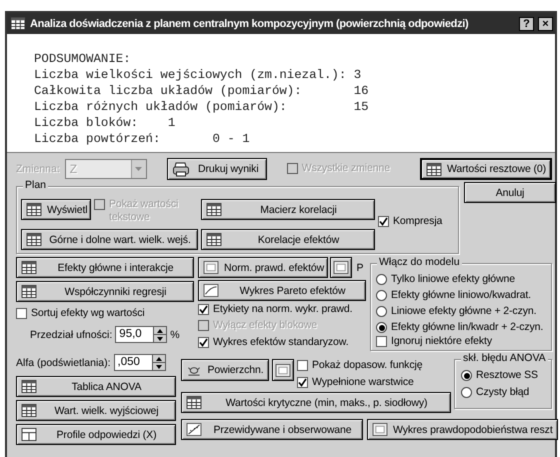 The width and height of the screenshot is (560, 457). I want to click on pareto-button: Wykres Pareto efektów, so click(282, 290).